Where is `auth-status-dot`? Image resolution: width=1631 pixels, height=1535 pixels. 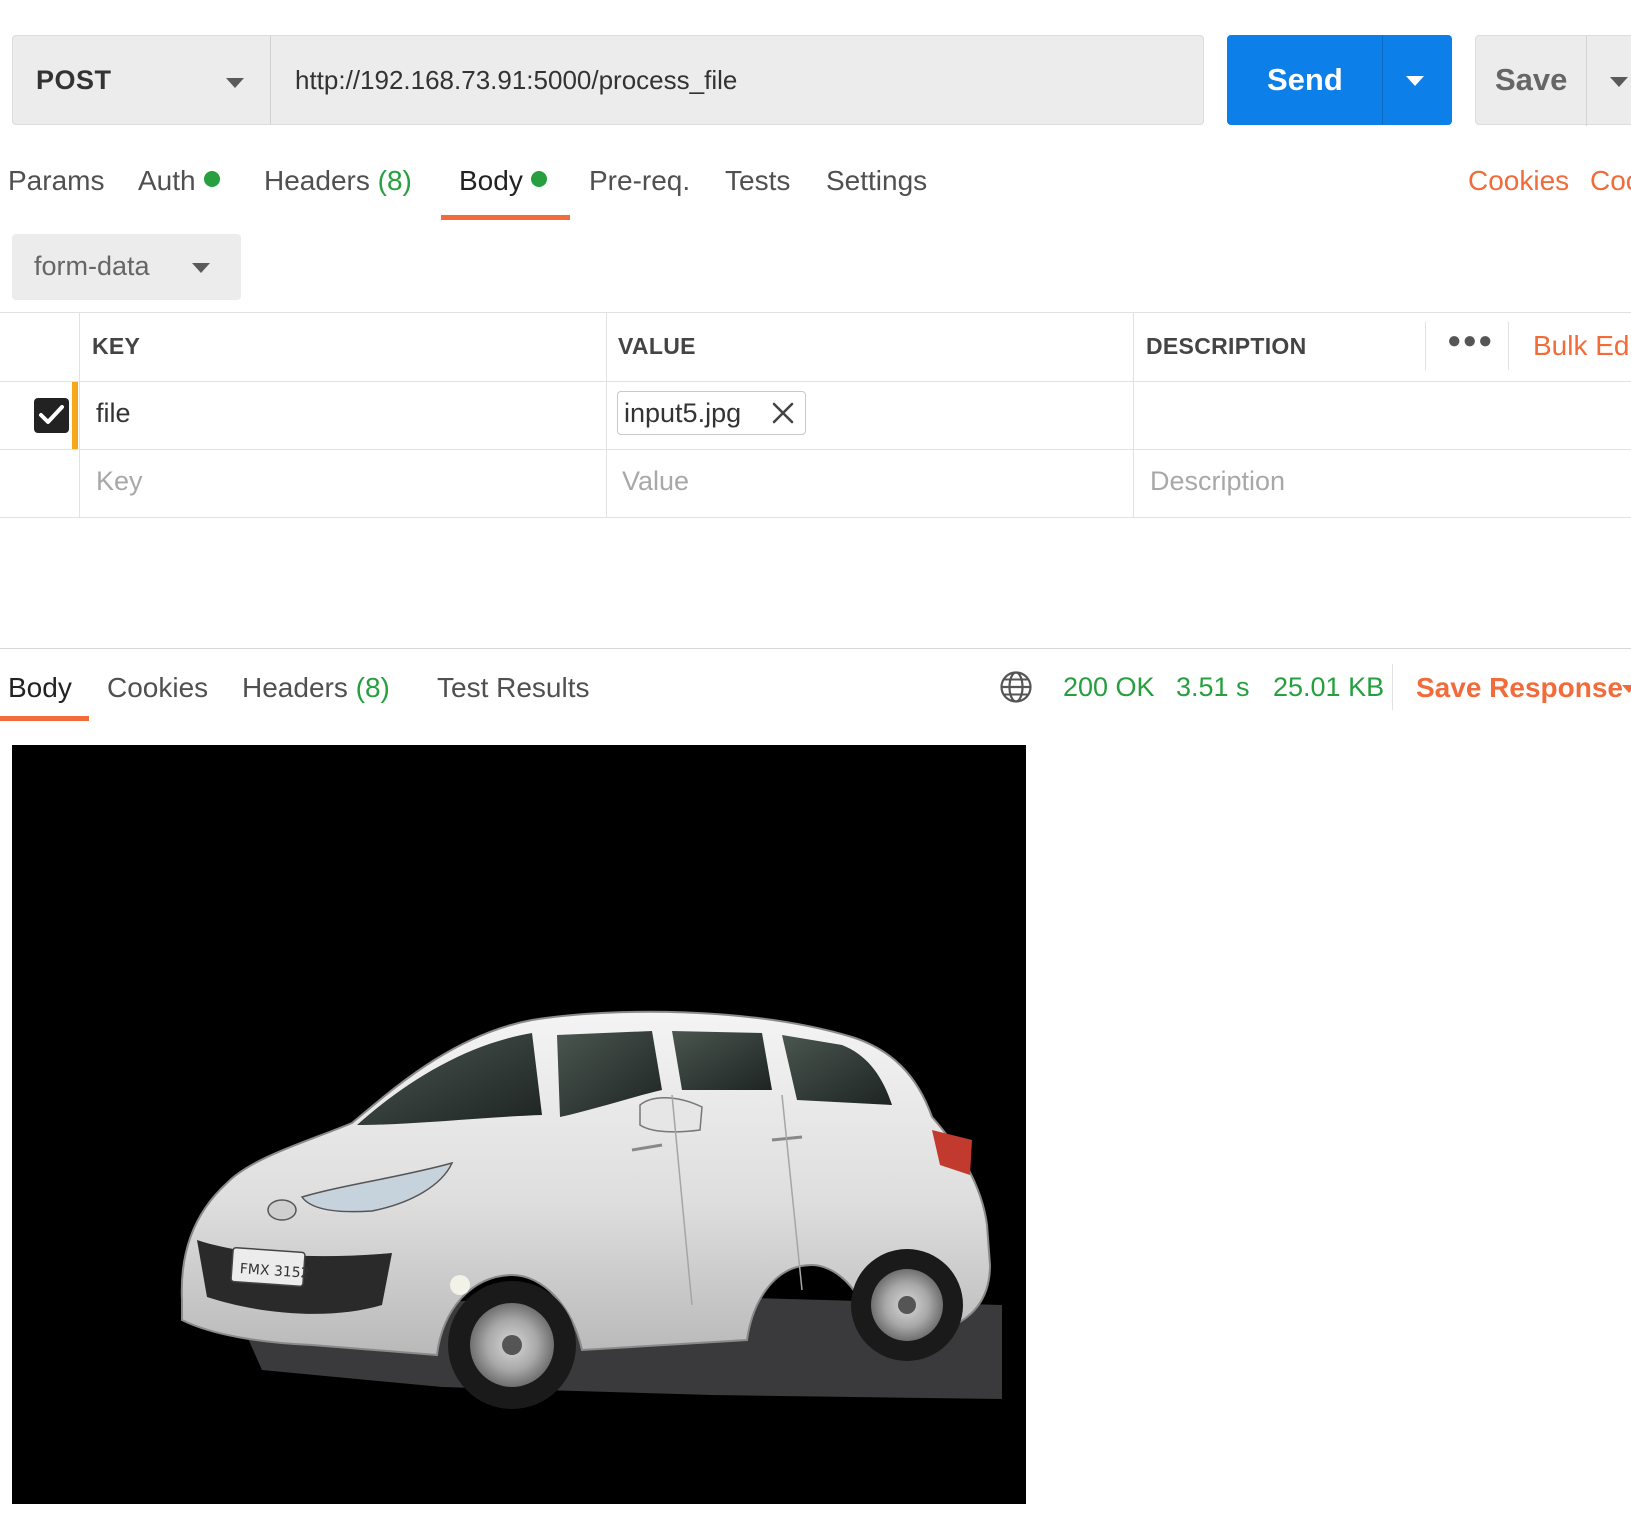
auth-status-dot is located at coordinates (211, 179).